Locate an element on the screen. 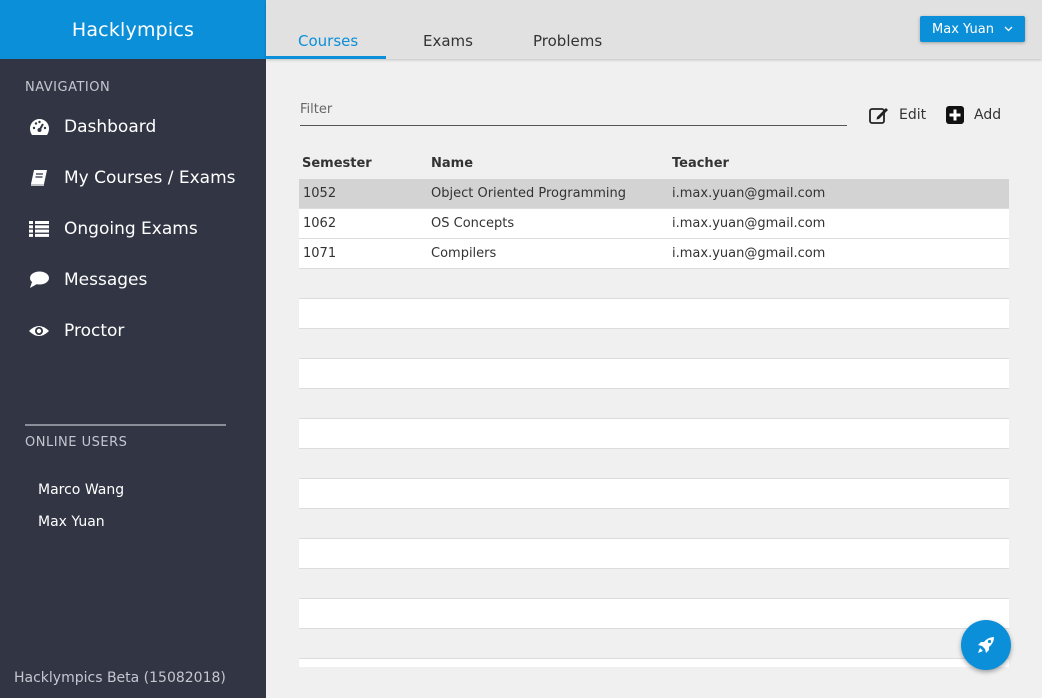 Image resolution: width=1042 pixels, height=698 pixels. cell-semester: 1071 is located at coordinates (320, 253).